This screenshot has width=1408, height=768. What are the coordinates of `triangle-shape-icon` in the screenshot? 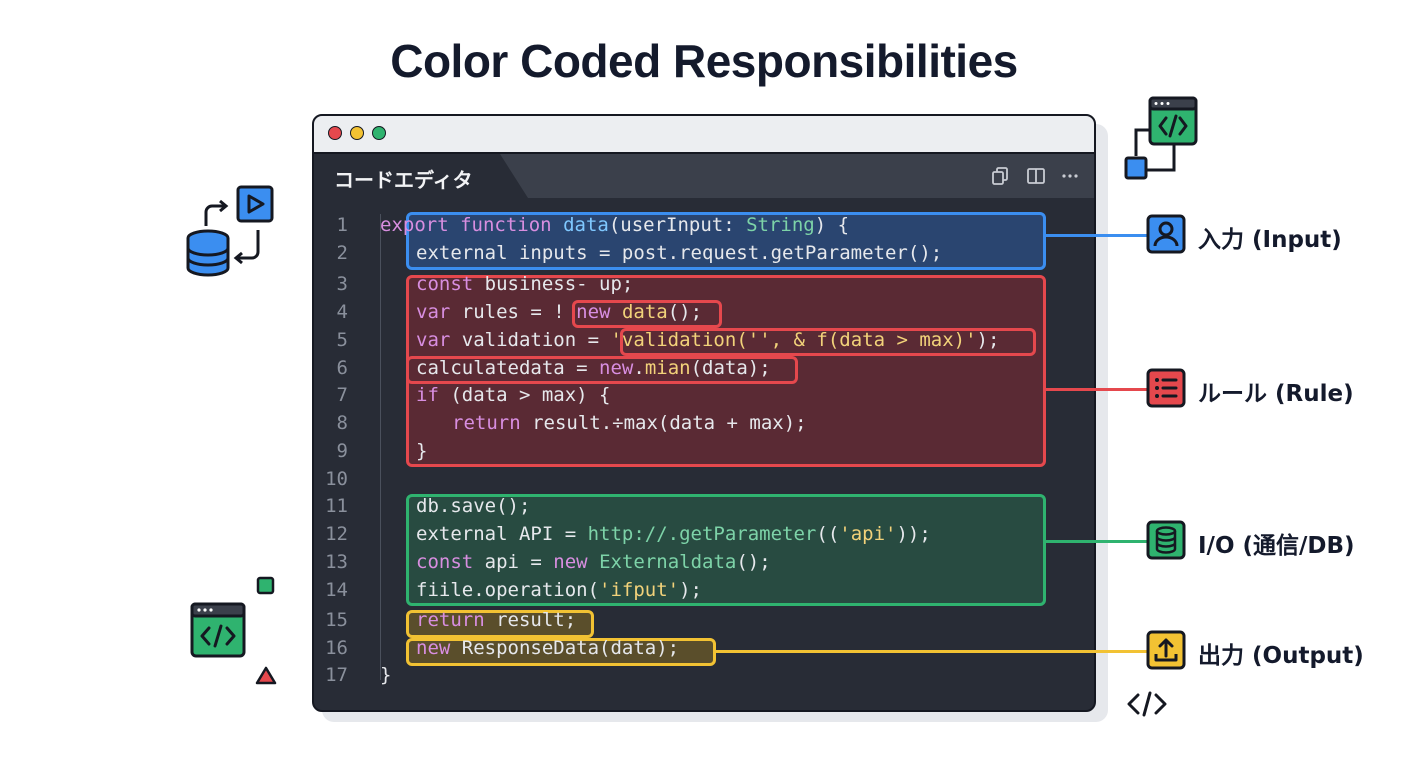 It's located at (266, 675).